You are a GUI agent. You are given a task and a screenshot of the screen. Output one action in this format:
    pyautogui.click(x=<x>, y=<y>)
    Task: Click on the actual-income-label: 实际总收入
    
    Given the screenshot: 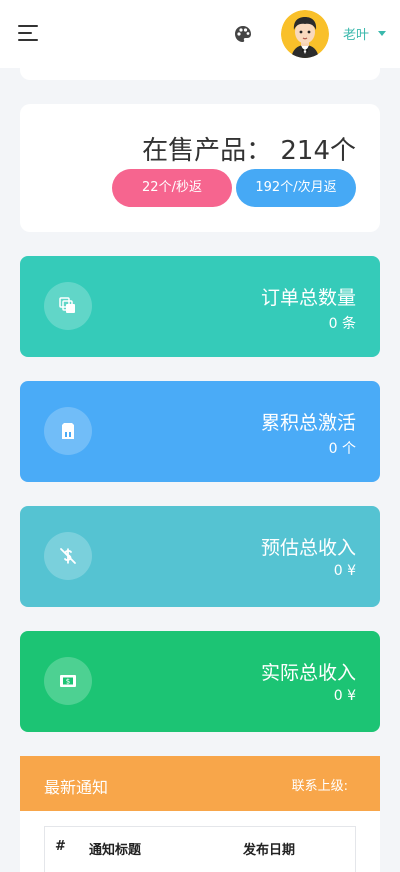 What is the action you would take?
    pyautogui.click(x=308, y=673)
    